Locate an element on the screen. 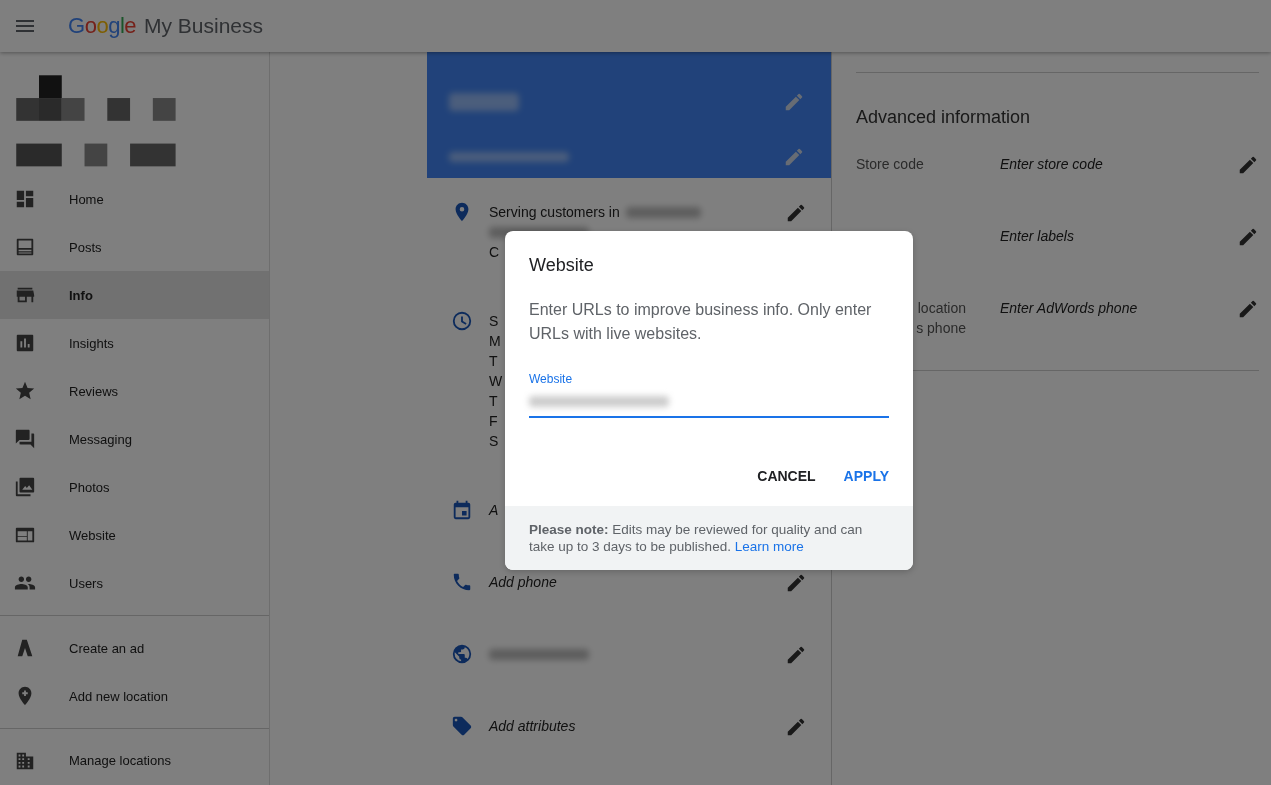 The height and width of the screenshot is (785, 1271). cancel-button: CANCEL is located at coordinates (786, 476).